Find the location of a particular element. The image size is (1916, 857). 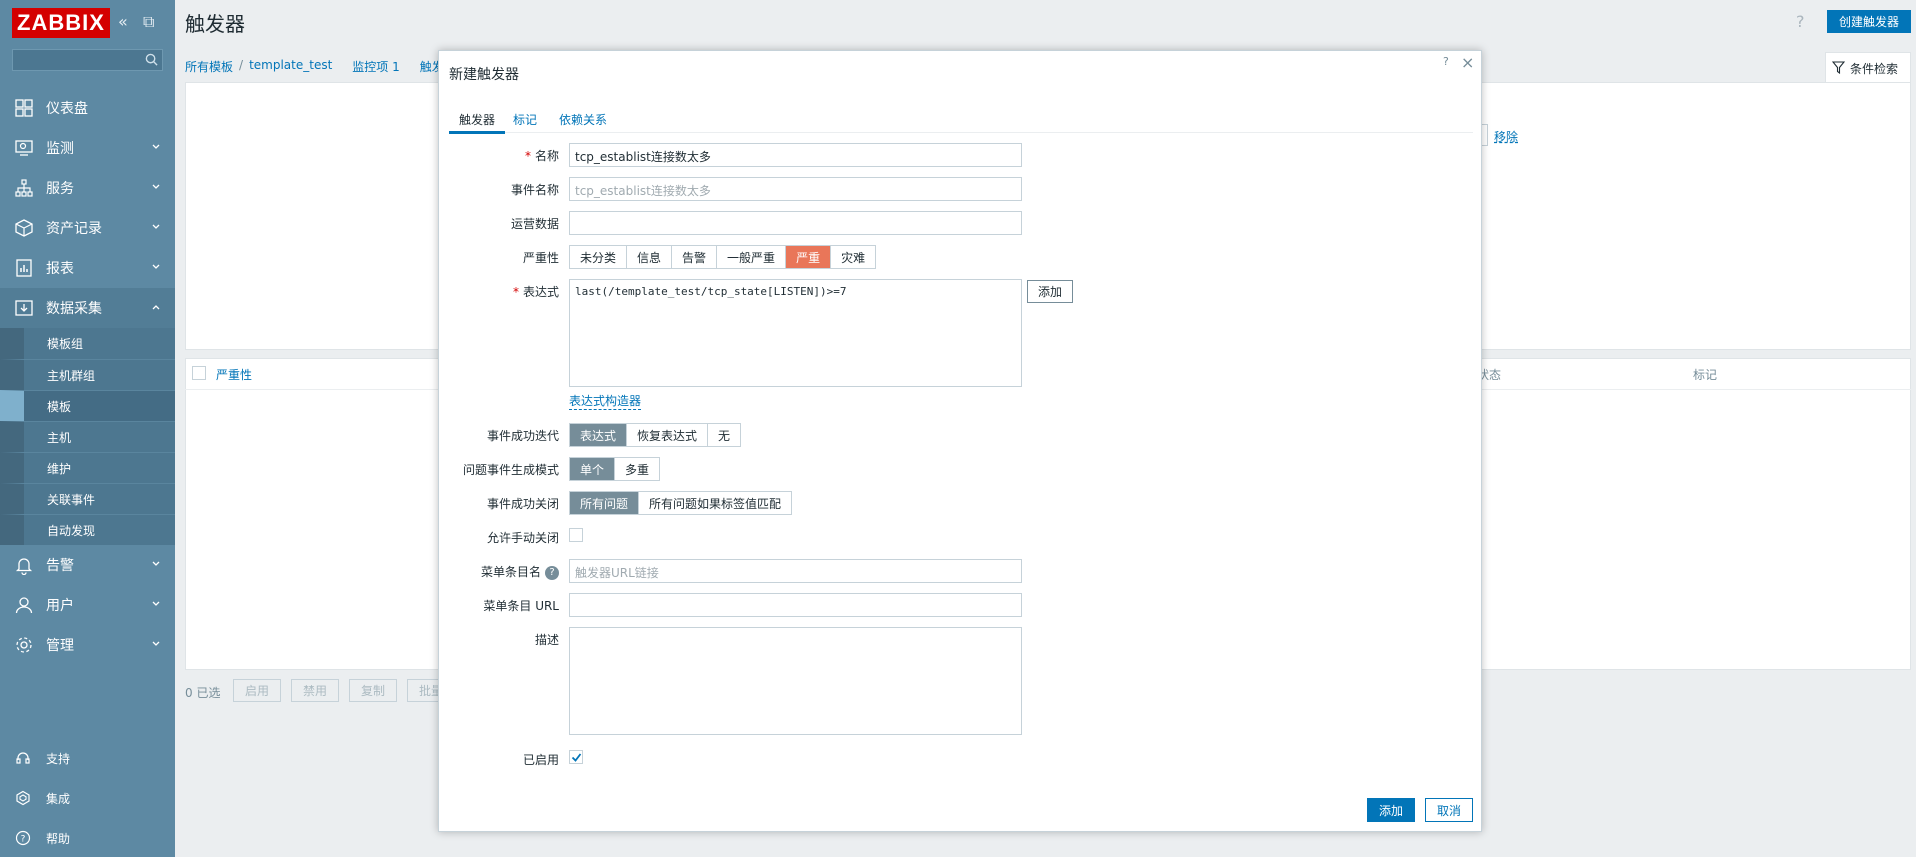

breadcrumb-items: 监控项 1 is located at coordinates (375, 66).